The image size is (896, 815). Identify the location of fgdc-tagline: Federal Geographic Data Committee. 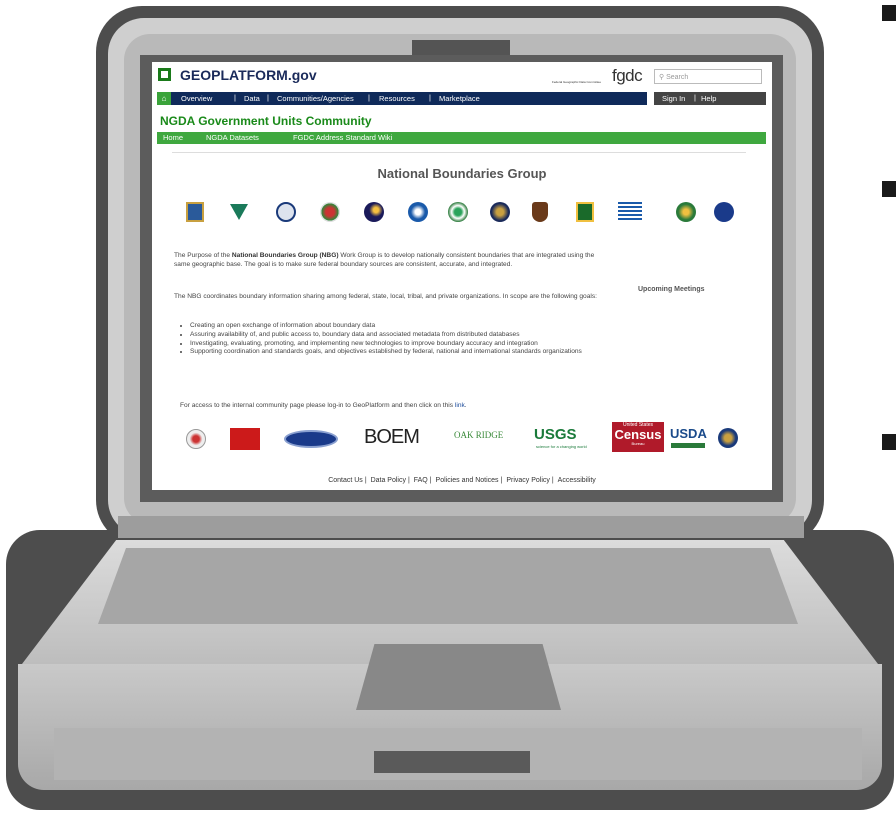
(577, 82).